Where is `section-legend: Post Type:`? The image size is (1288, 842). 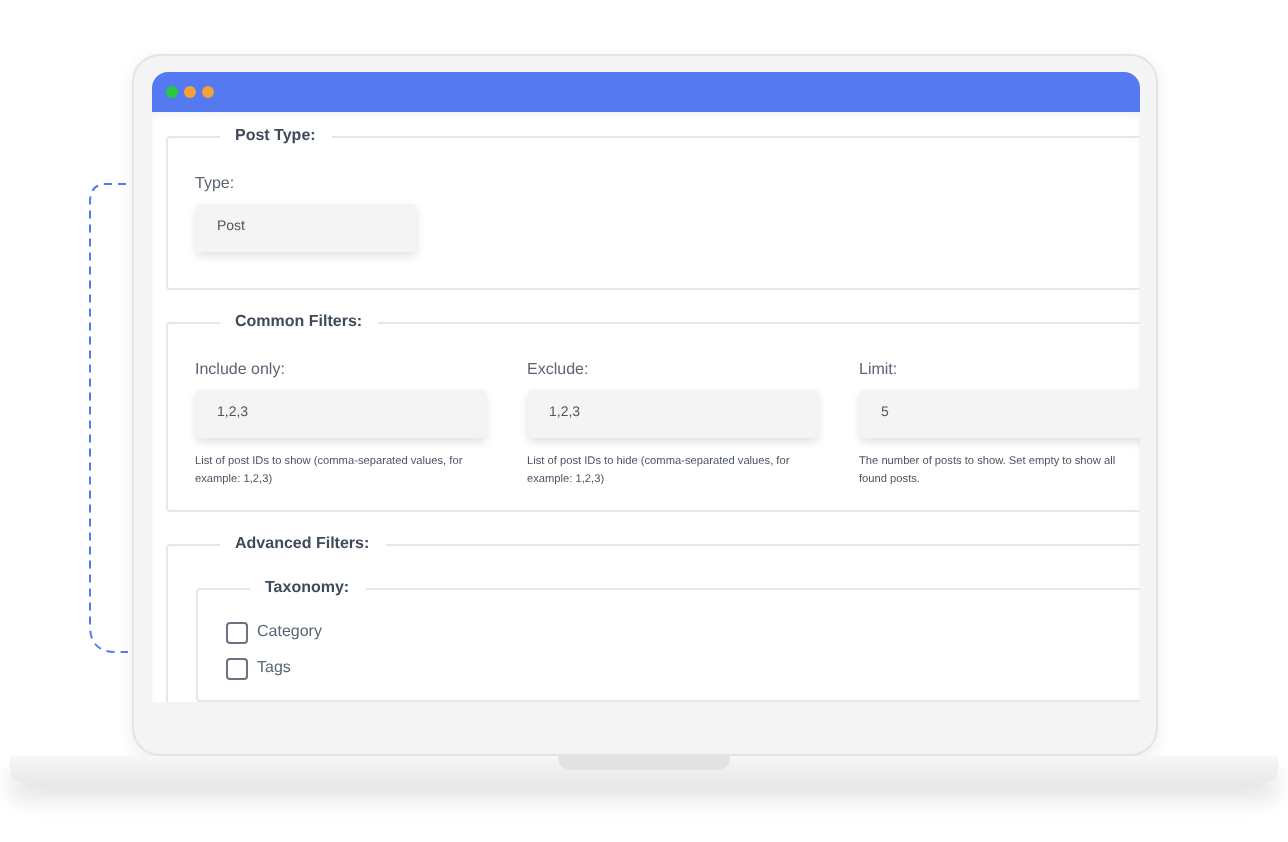 section-legend: Post Type: is located at coordinates (275, 136).